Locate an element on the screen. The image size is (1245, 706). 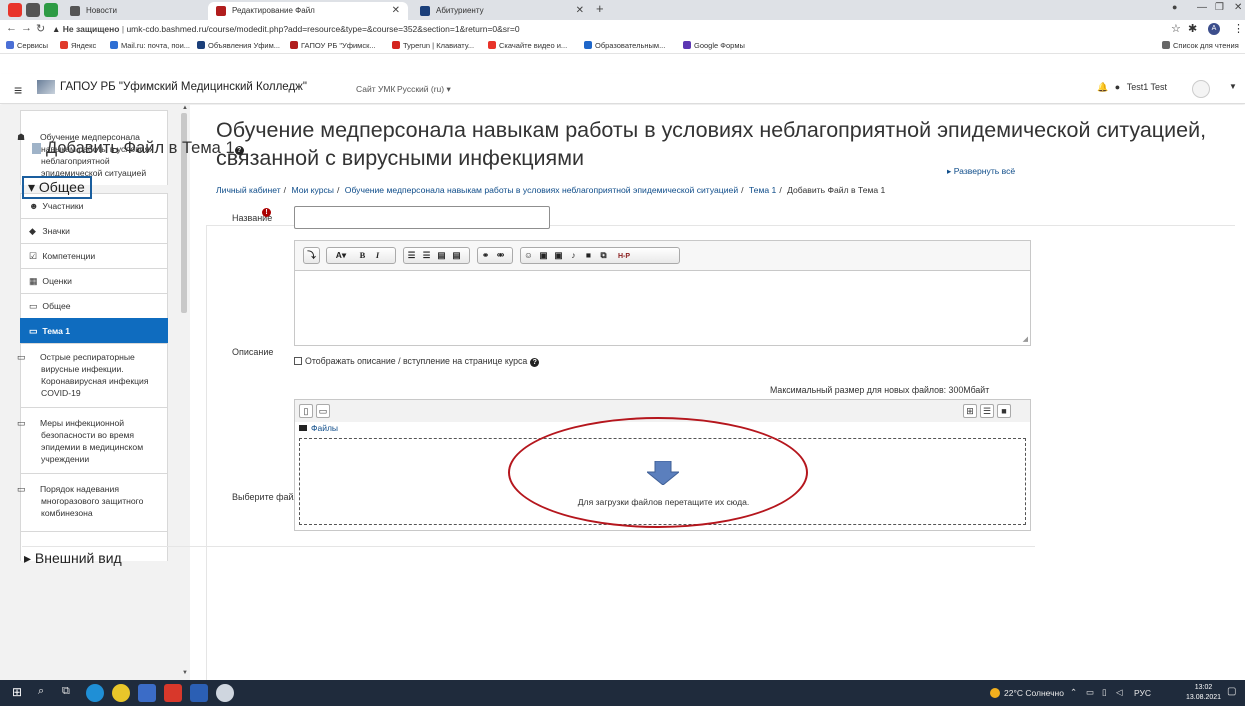
site-name: ГАПОУ РБ "Уфимский Медицинский Колледж" is located at coordinates (183, 87).